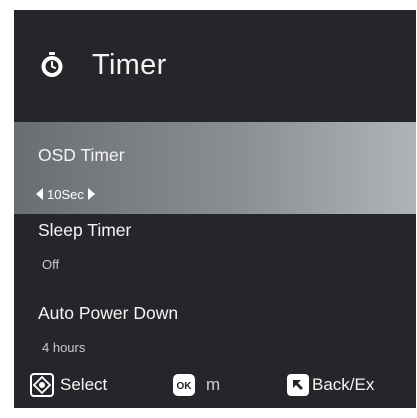 The width and height of the screenshot is (417, 418). I want to click on menu-item-label: OSD Timer, so click(81, 155).